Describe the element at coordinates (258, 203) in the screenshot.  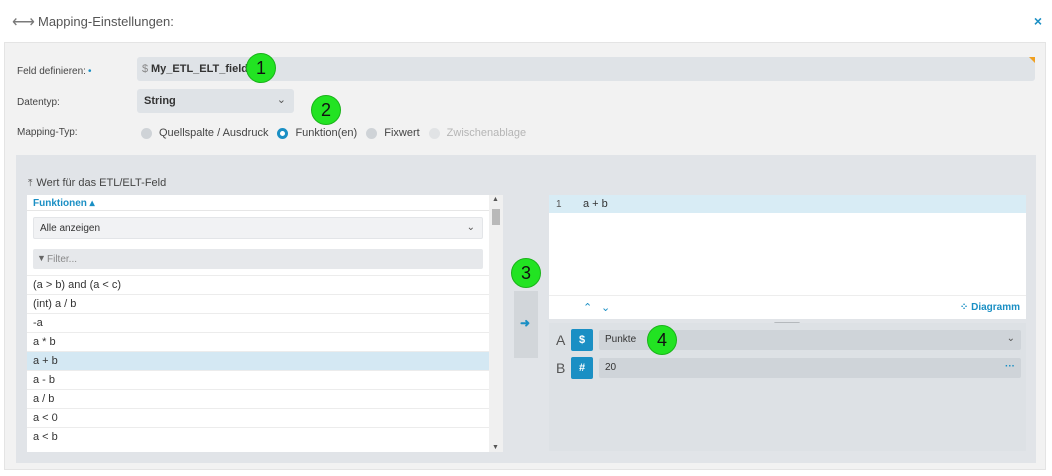
I see `functions-header: Funktionen ▴` at that location.